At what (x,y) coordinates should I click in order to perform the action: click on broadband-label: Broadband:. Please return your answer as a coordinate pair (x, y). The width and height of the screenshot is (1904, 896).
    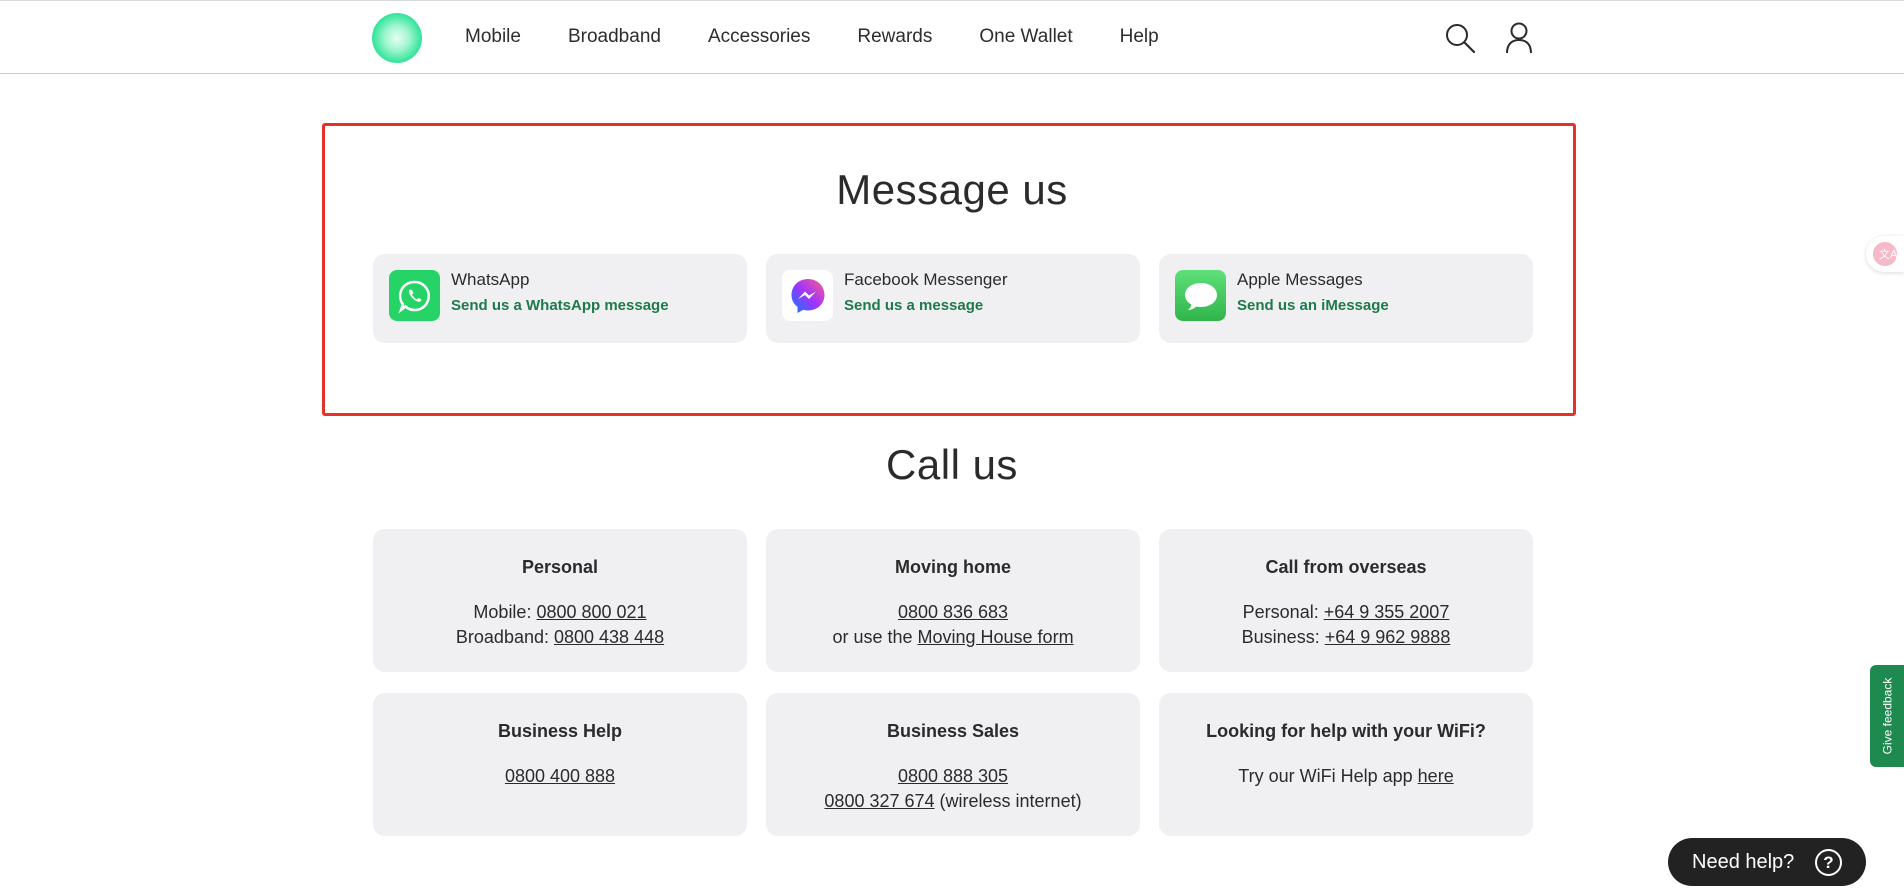
    Looking at the image, I should click on (504, 637).